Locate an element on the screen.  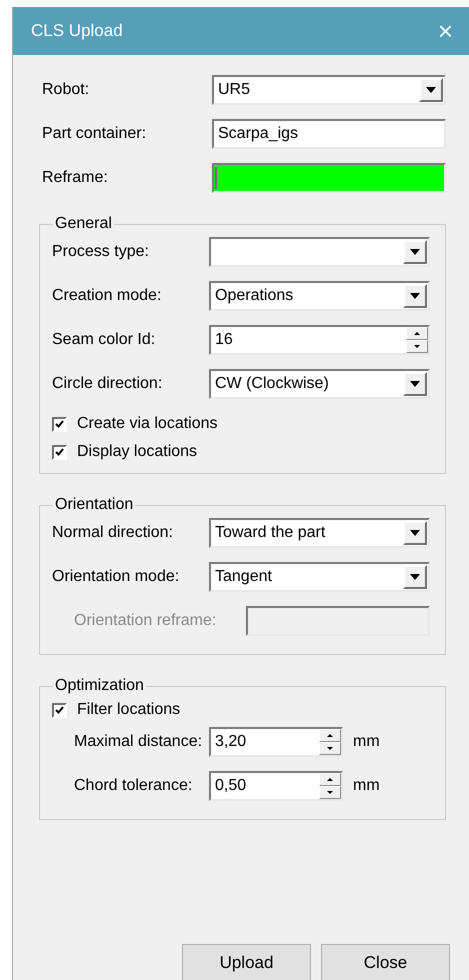
field-label: Process type: is located at coordinates (101, 252).